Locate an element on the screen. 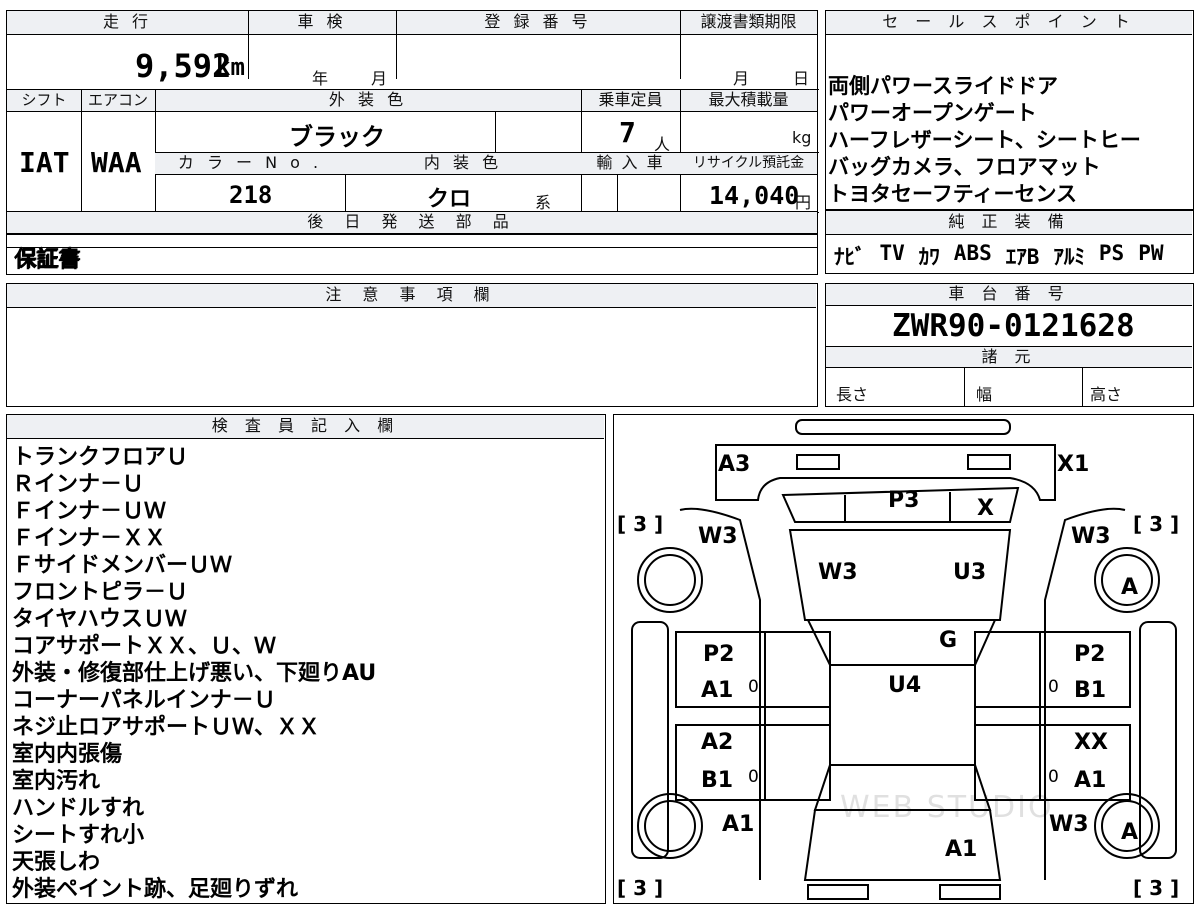 This screenshot has height=904, width=1200. bracket-front-right: [ 3 ] is located at coordinates (1156, 888).